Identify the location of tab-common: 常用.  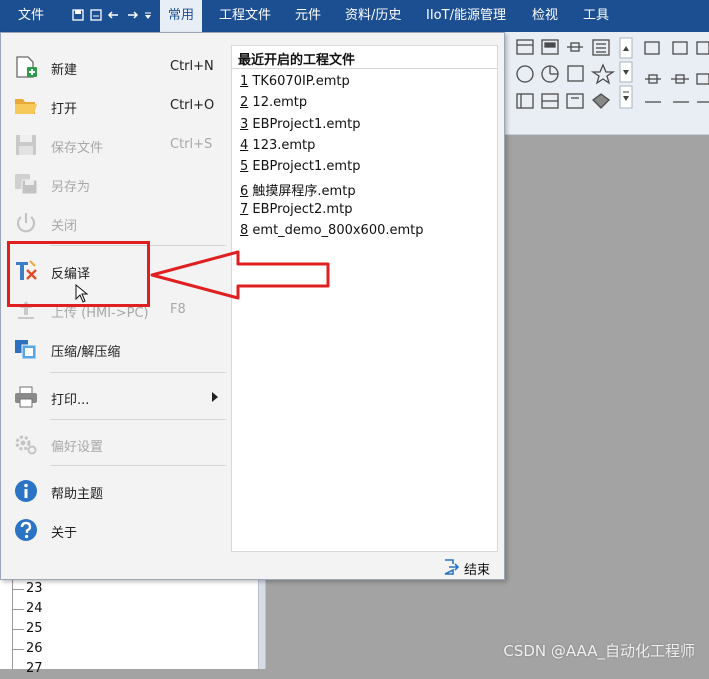
(181, 16).